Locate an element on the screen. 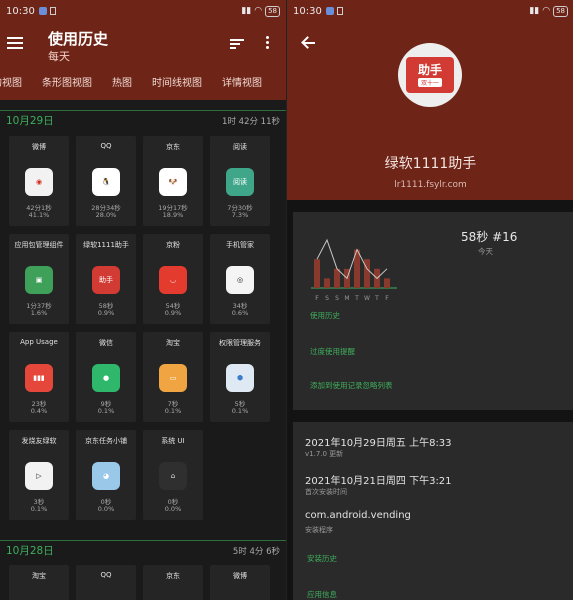  app-card: 京东任务小铺 ◕ 0秒 0.0% is located at coordinates (106, 475).